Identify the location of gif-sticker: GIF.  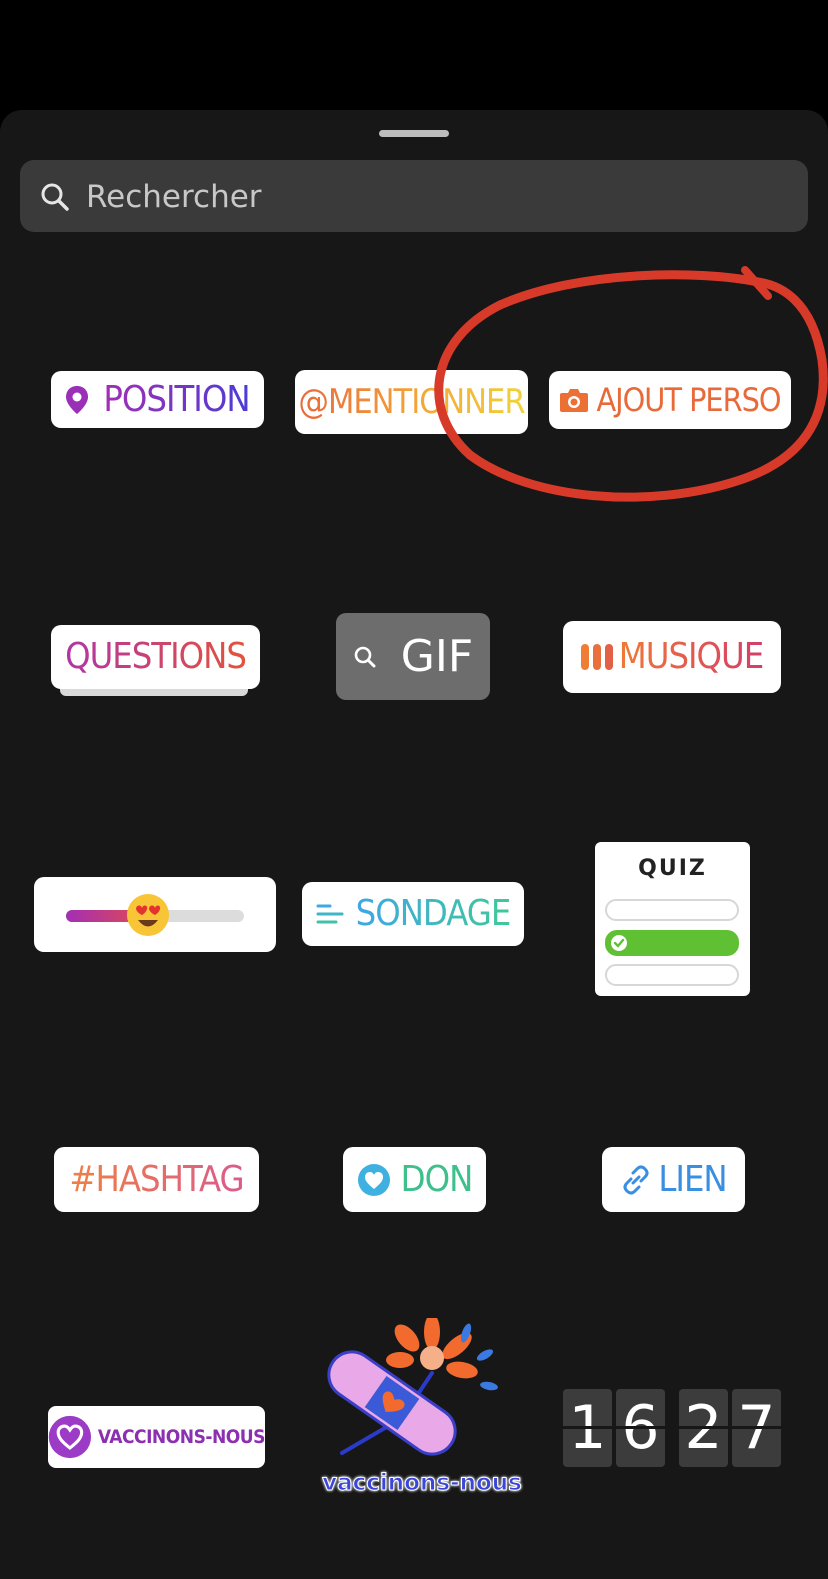
(413, 656).